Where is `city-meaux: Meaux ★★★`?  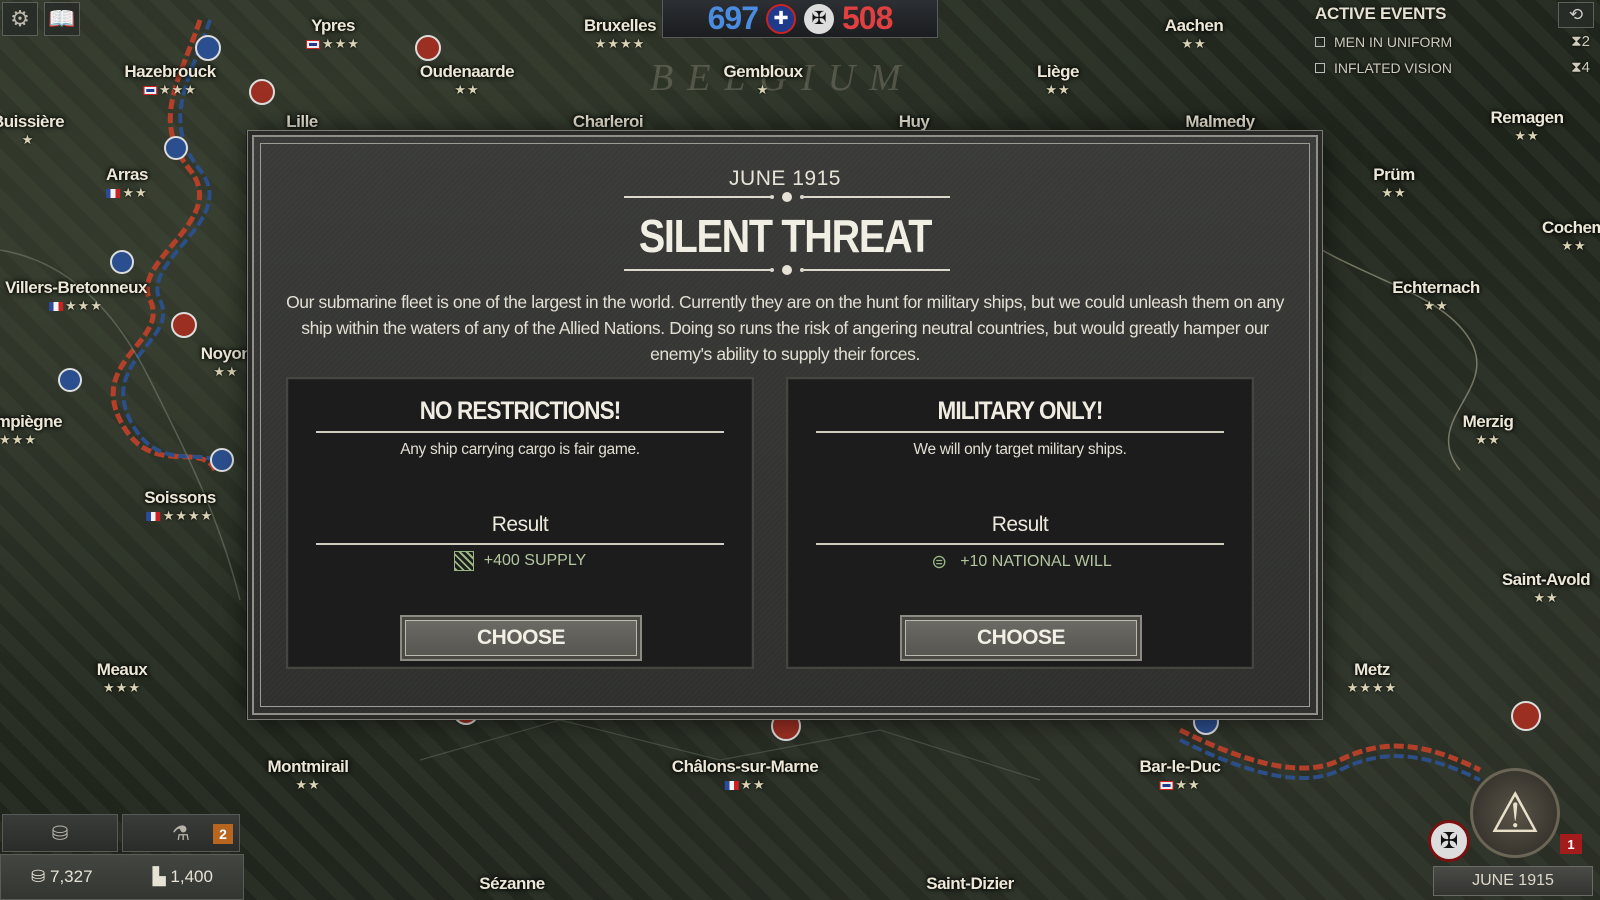
city-meaux: Meaux ★★★ is located at coordinates (122, 678).